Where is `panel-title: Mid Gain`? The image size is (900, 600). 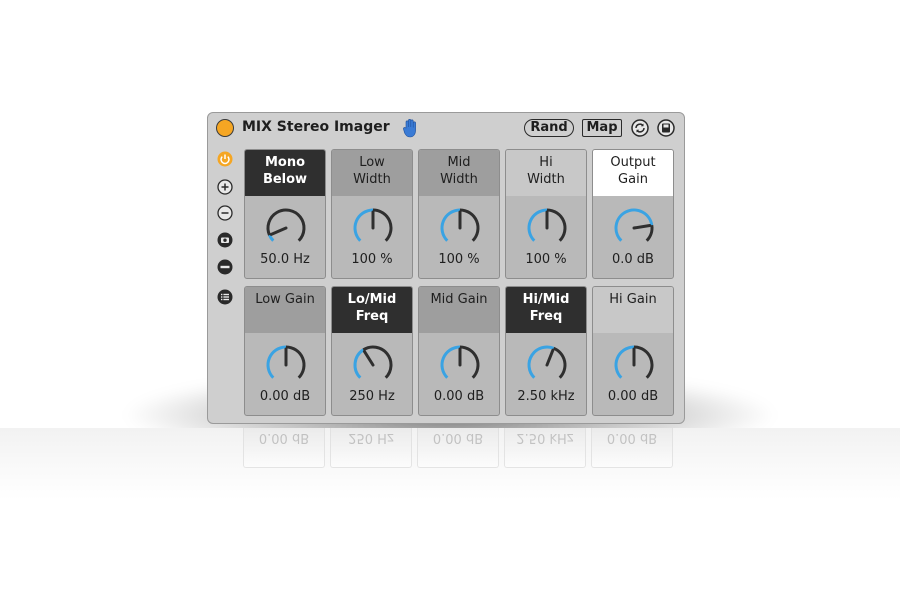 panel-title: Mid Gain is located at coordinates (459, 310).